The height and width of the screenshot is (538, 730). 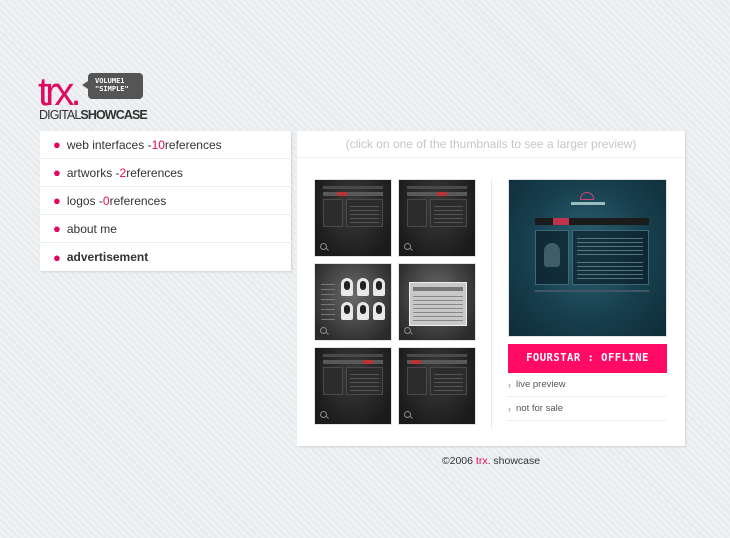 I want to click on nav-item-count: 2, so click(x=123, y=172).